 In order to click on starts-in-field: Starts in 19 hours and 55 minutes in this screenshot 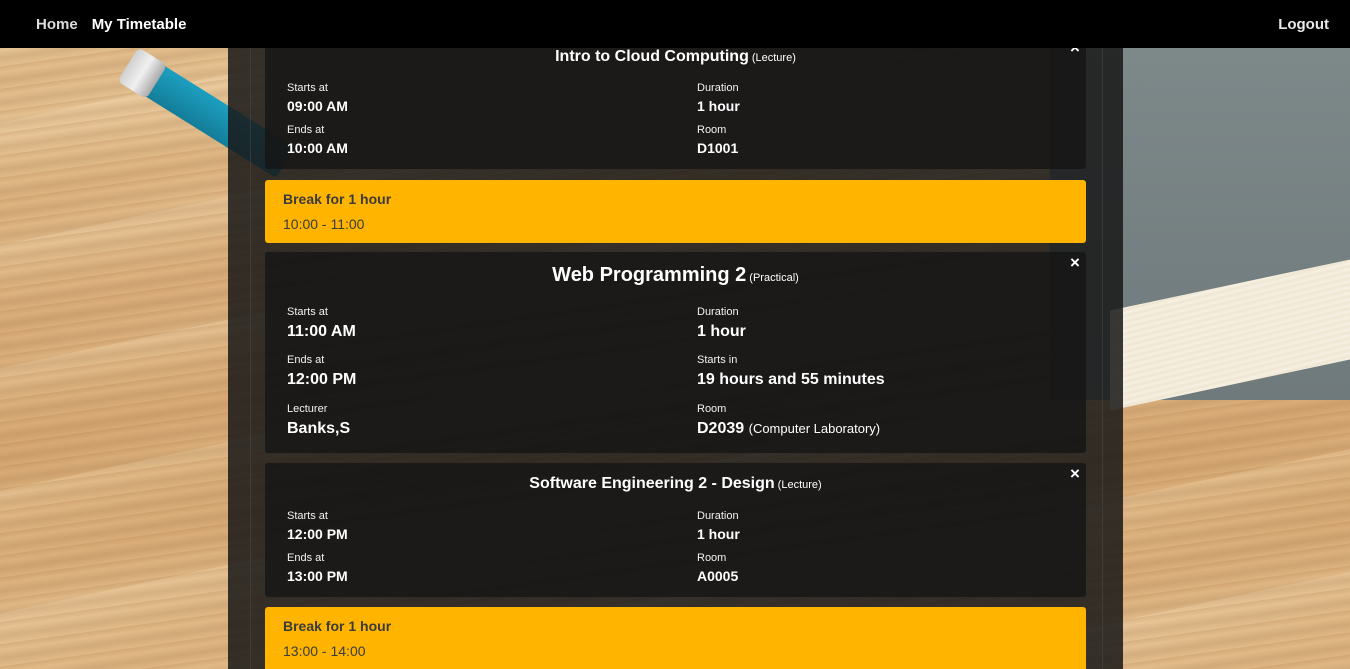, I will do `click(791, 371)`.